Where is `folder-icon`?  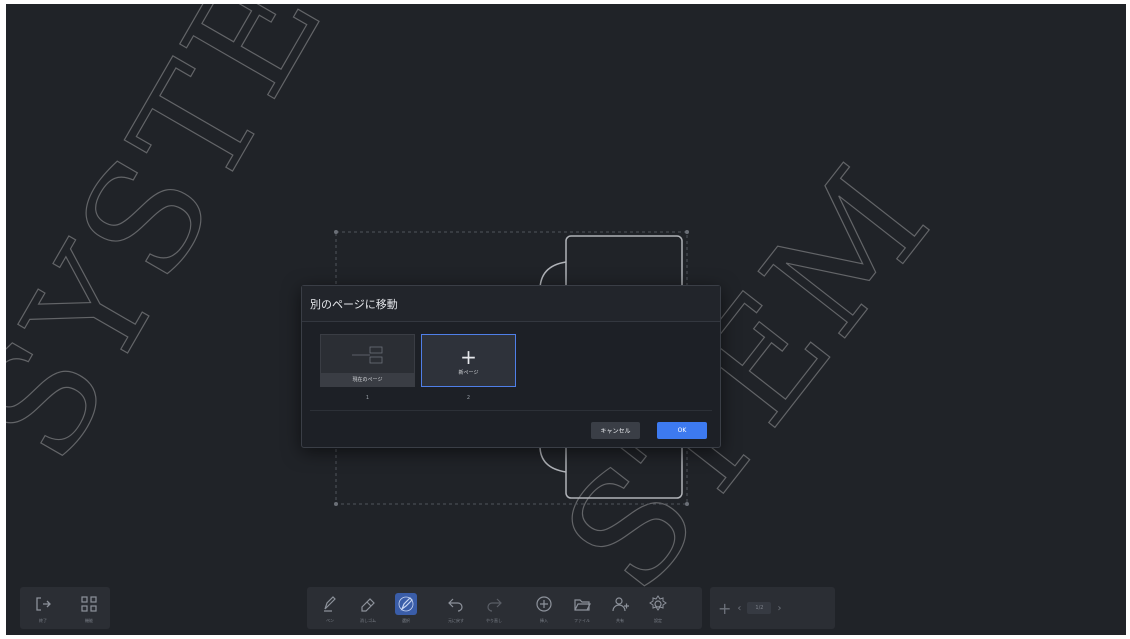
folder-icon is located at coordinates (582, 604).